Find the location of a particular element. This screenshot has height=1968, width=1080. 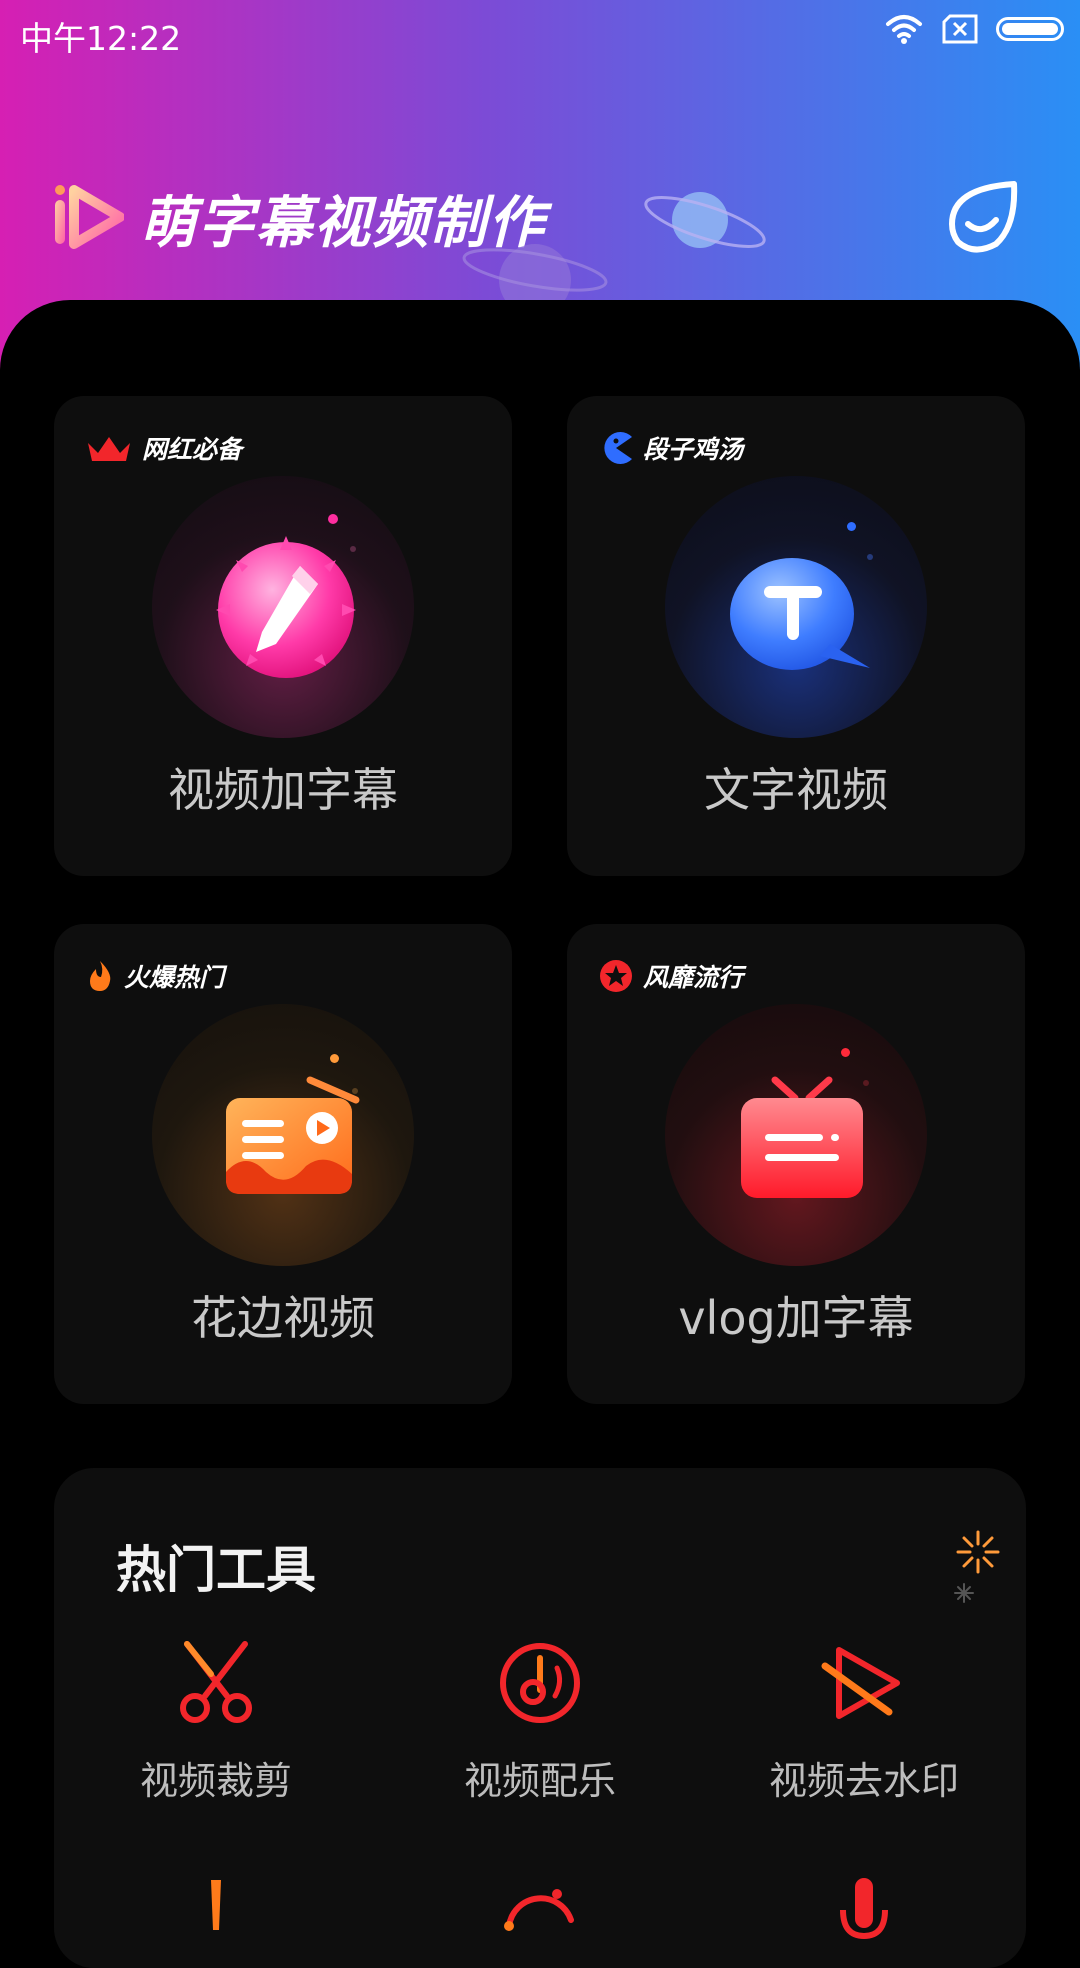

music-disc-icon is located at coordinates (540, 1683).